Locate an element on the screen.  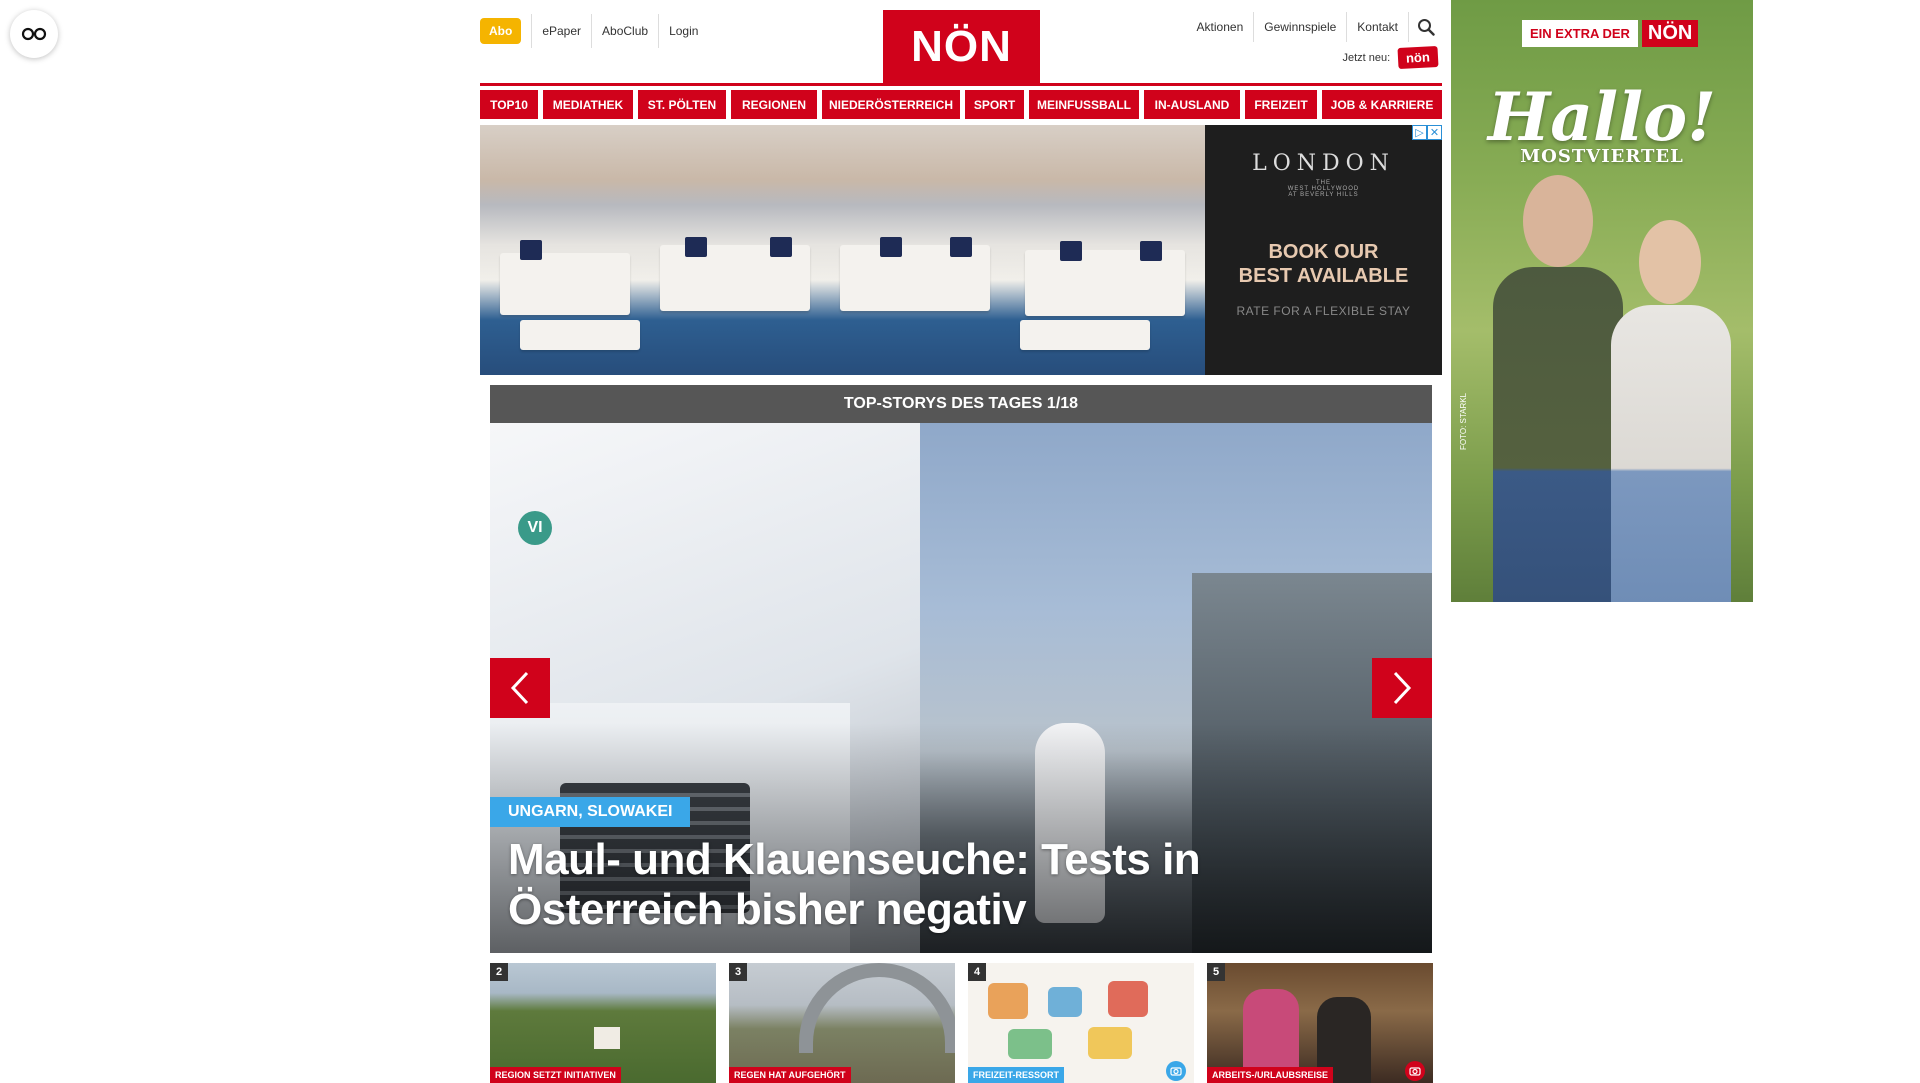
side-ad-header: EIN EXTRA DER NÖN is located at coordinates (1610, 33).